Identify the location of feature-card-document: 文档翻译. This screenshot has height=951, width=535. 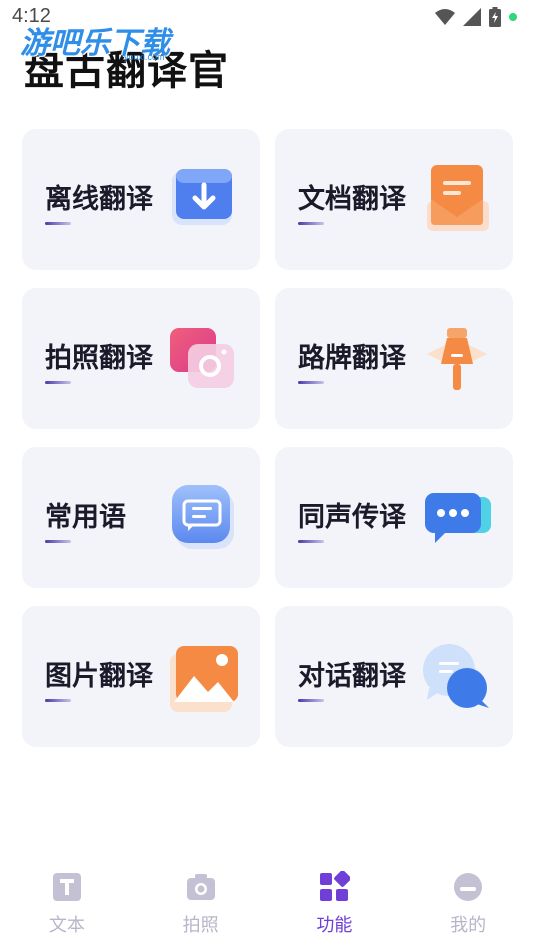
(394, 199).